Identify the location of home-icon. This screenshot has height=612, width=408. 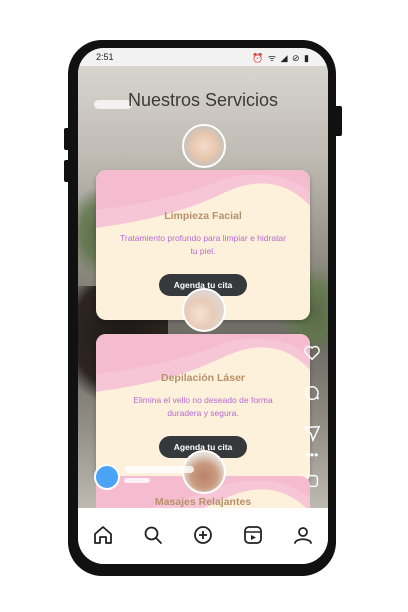
(103, 535).